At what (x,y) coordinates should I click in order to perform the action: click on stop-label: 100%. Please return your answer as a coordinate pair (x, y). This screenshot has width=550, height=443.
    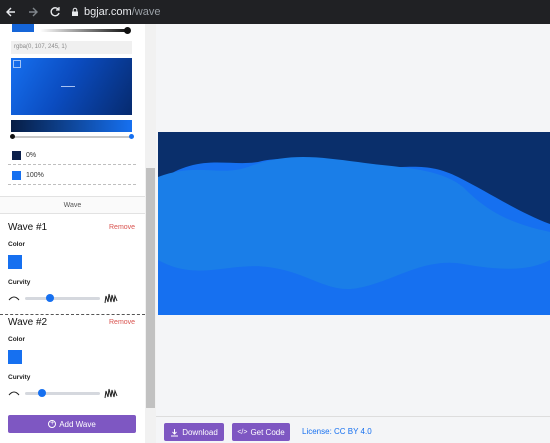
    Looking at the image, I should click on (35, 175).